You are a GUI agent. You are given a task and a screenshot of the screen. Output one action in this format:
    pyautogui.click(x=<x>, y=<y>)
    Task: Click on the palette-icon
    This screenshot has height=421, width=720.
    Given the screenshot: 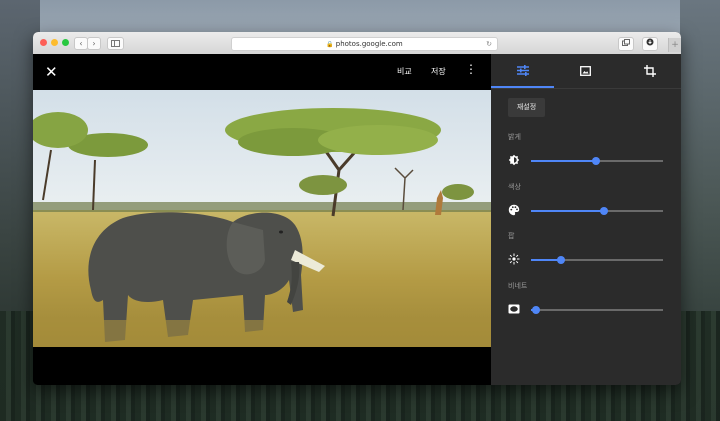 What is the action you would take?
    pyautogui.click(x=514, y=210)
    